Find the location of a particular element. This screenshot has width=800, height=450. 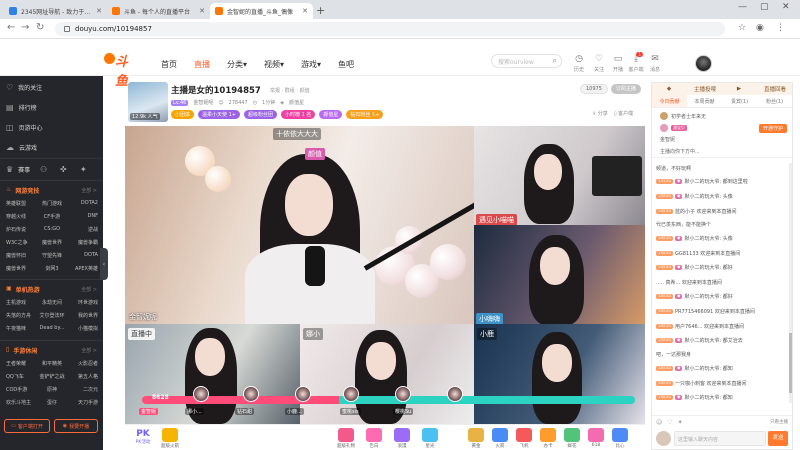

category-title-netgames: ♨ 网游竞技 is located at coordinates (22, 190).